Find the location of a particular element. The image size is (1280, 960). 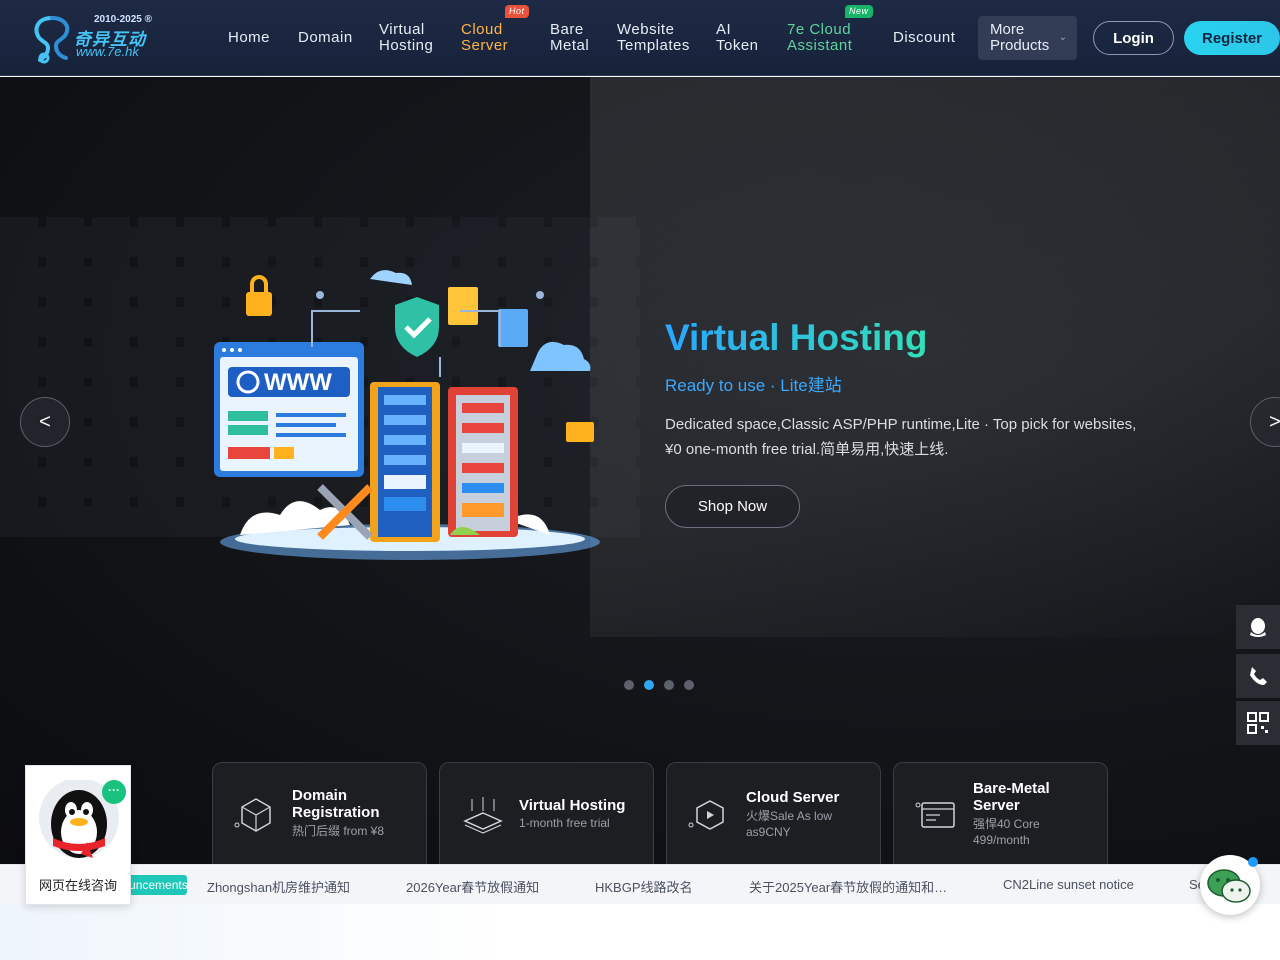

nav-virtual-hosting: Virtual Hosting is located at coordinates (406, 38).